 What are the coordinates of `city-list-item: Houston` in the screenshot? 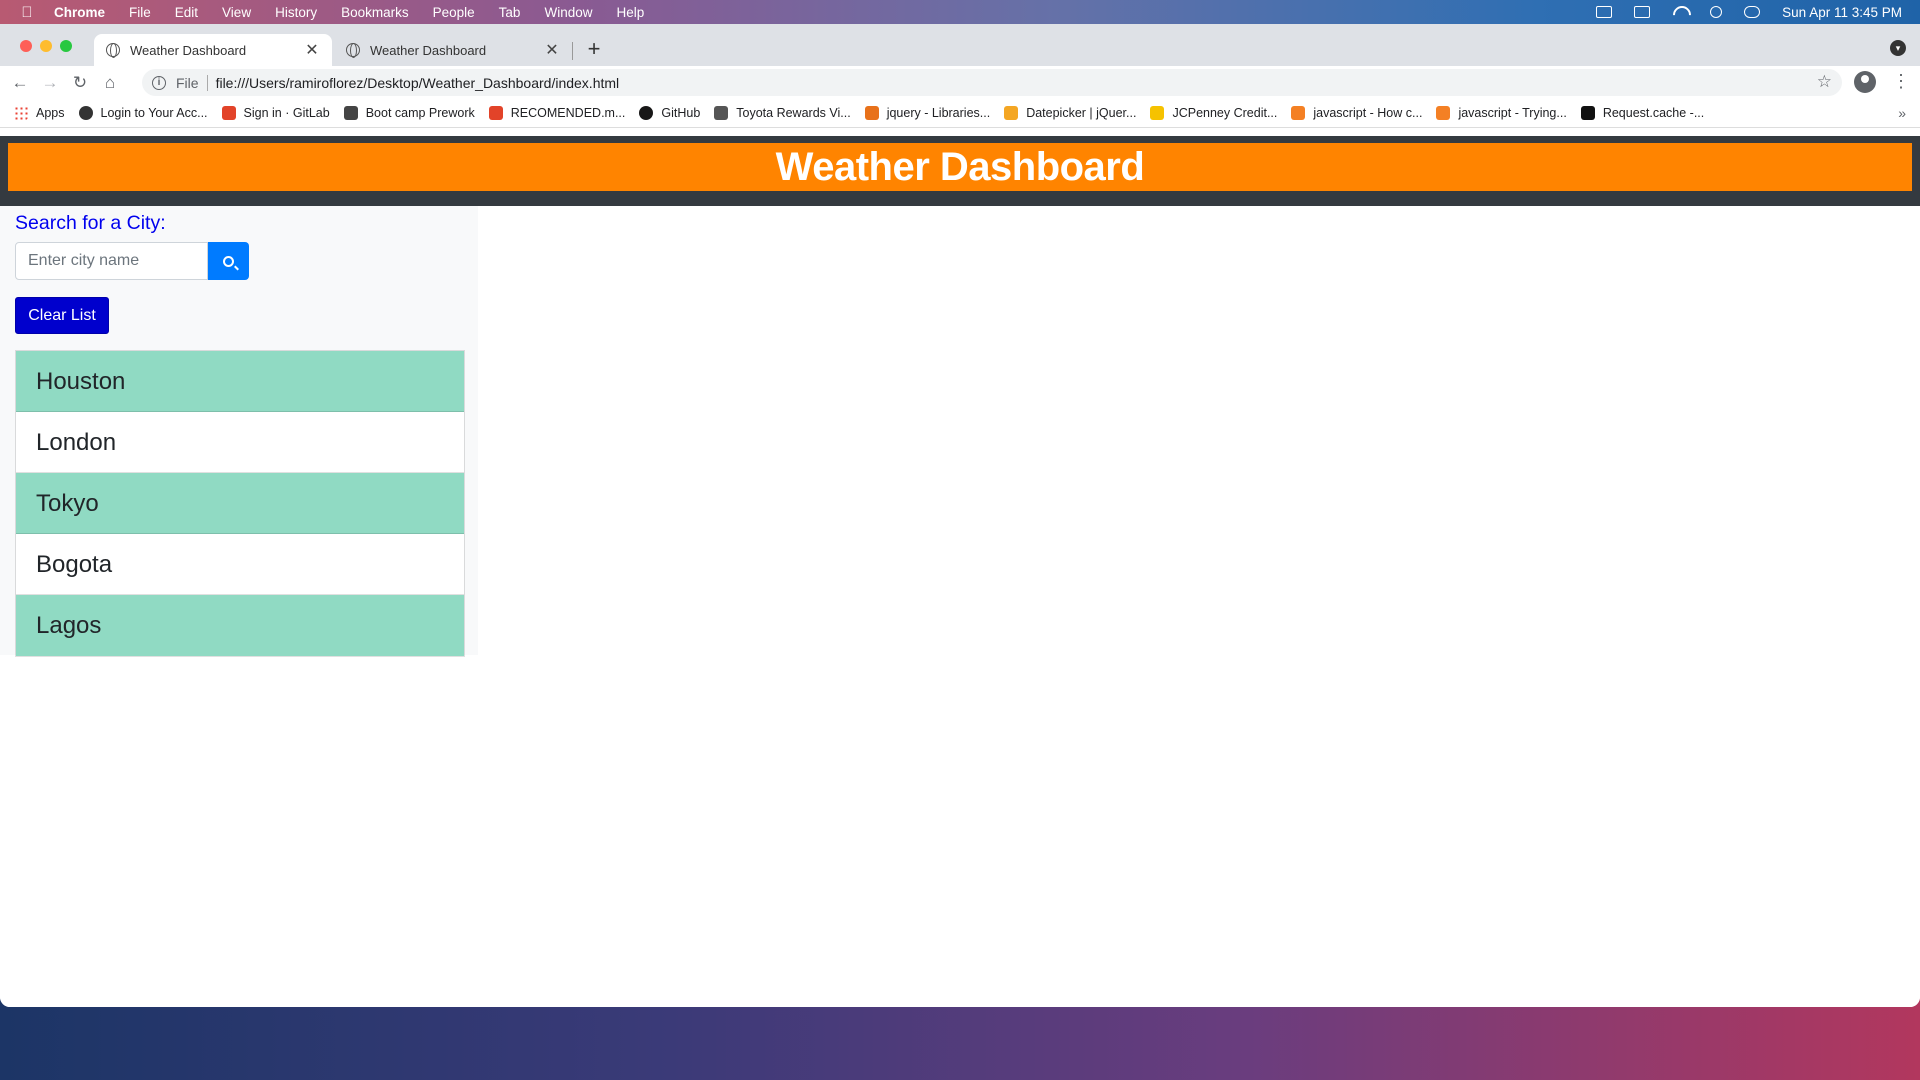 It's located at (240, 381).